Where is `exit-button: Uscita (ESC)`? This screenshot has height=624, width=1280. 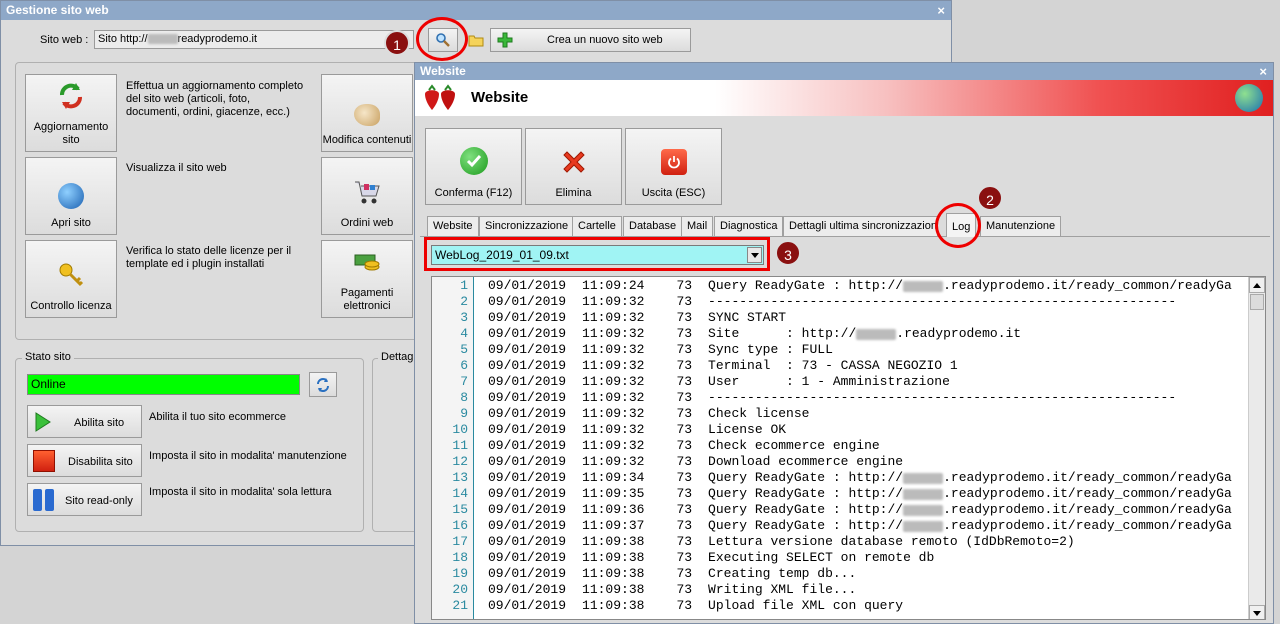 exit-button: Uscita (ESC) is located at coordinates (673, 166).